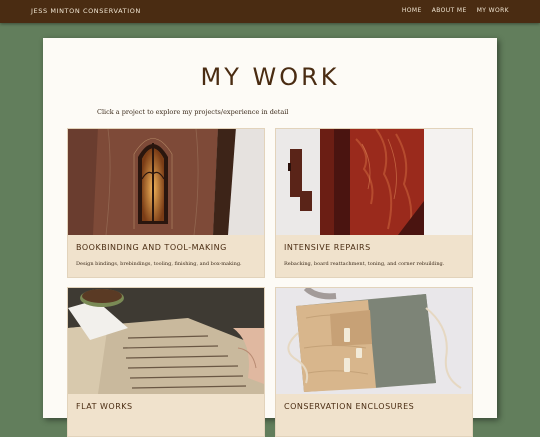 This screenshot has height=437, width=540. I want to click on nav-my-work: MY WORK, so click(493, 10).